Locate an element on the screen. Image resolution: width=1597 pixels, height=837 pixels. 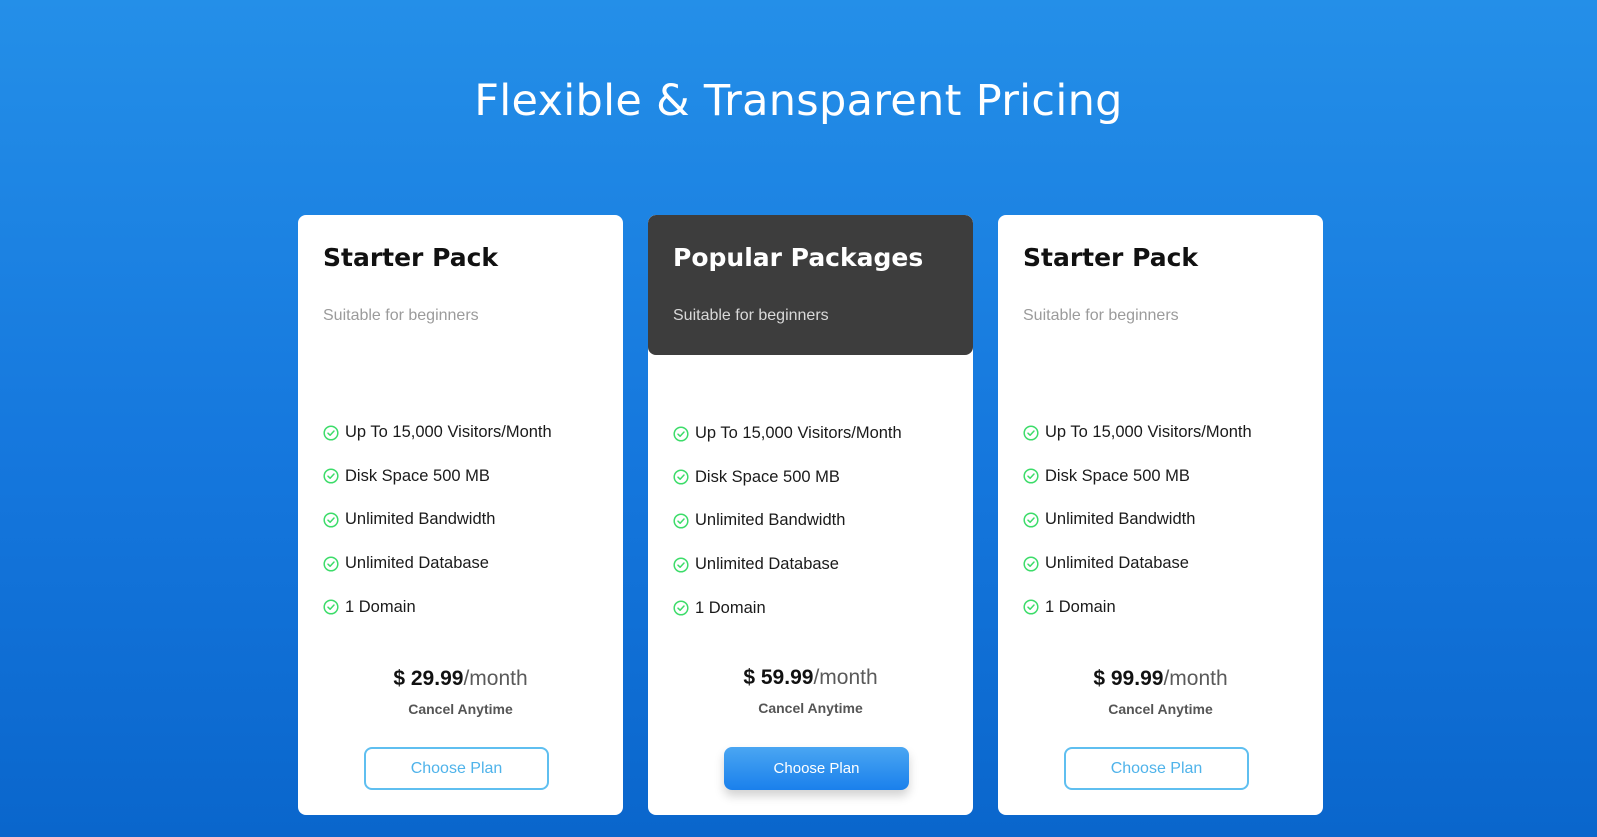
page-title: Flexible & Transparent Pricing is located at coordinates (798, 101).